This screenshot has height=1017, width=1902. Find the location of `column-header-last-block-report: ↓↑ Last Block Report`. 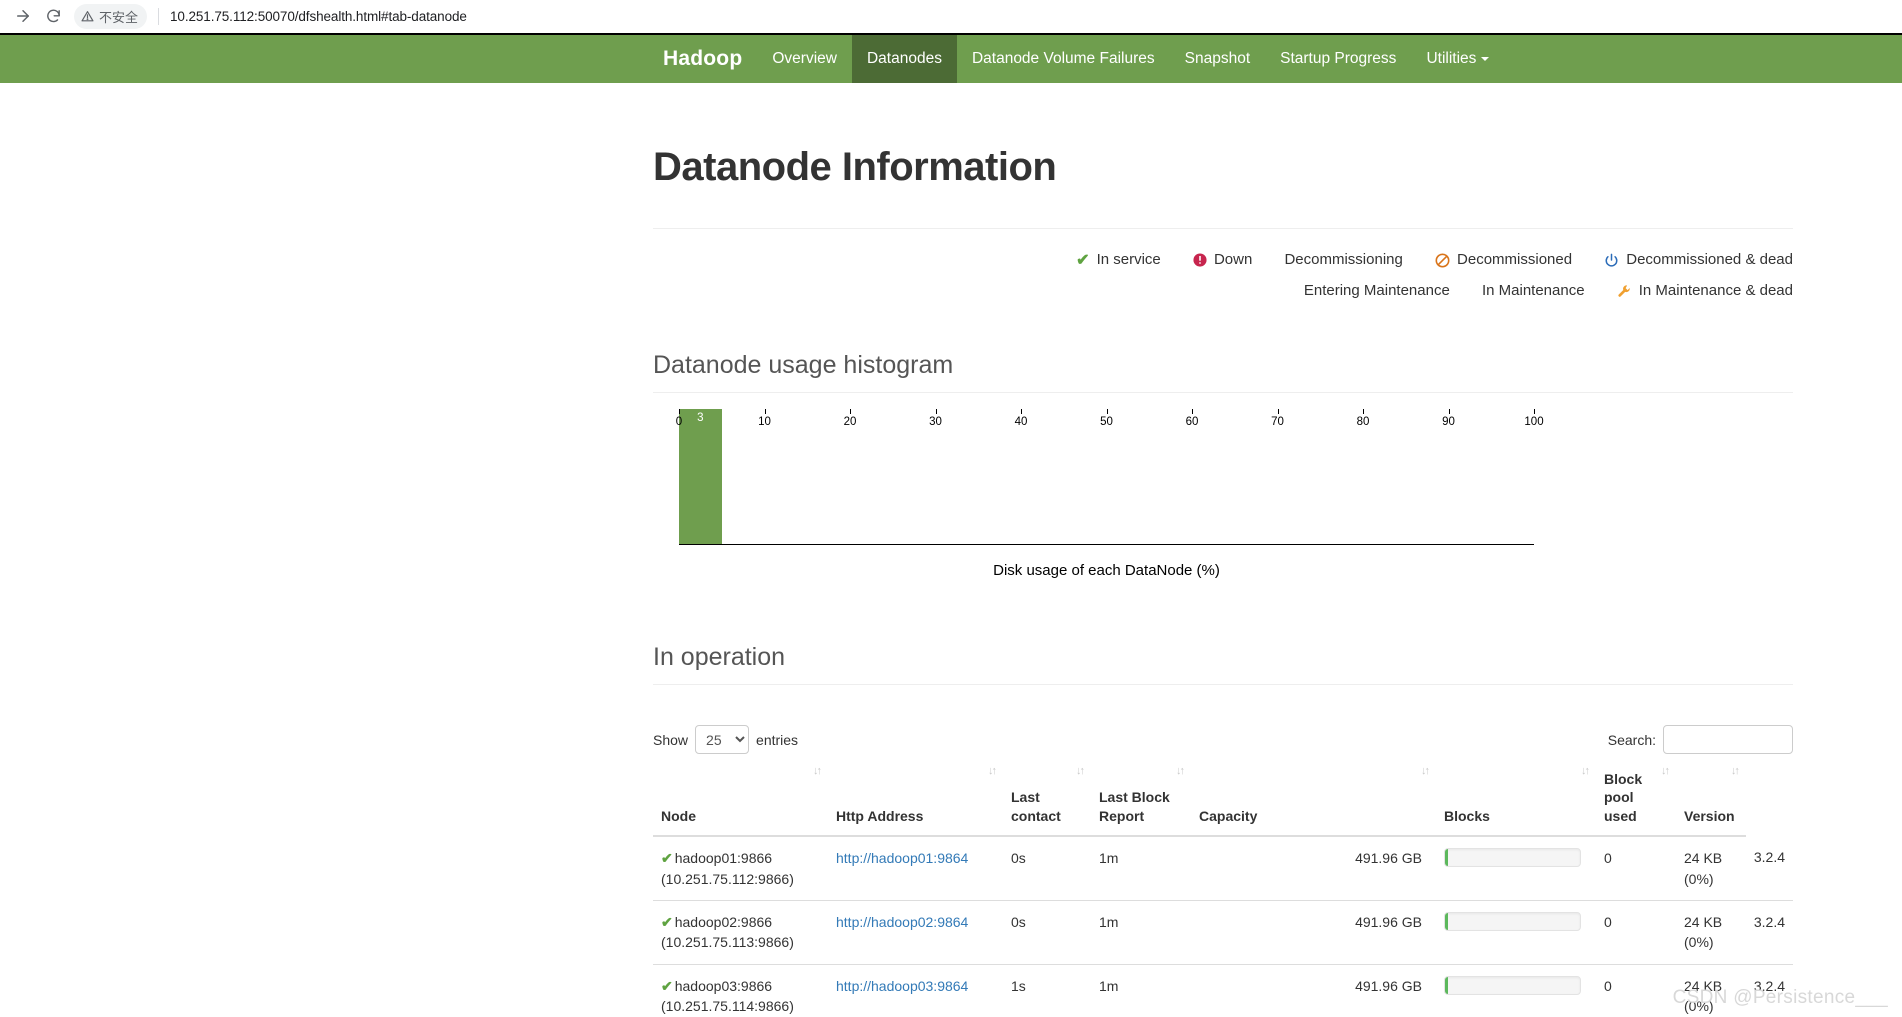

column-header-last-block-report: ↓↑ Last Block Report is located at coordinates (1141, 800).